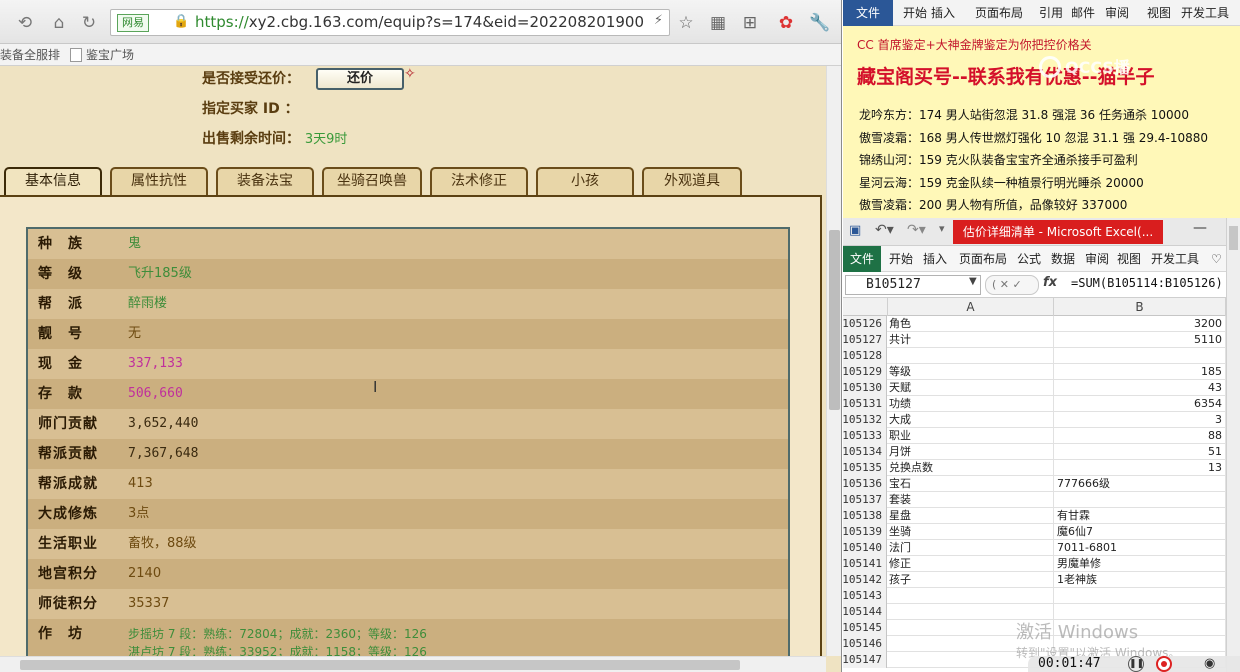 This screenshot has width=1240, height=672. Describe the element at coordinates (1140, 420) in the screenshot. I see `cell-b: 3` at that location.